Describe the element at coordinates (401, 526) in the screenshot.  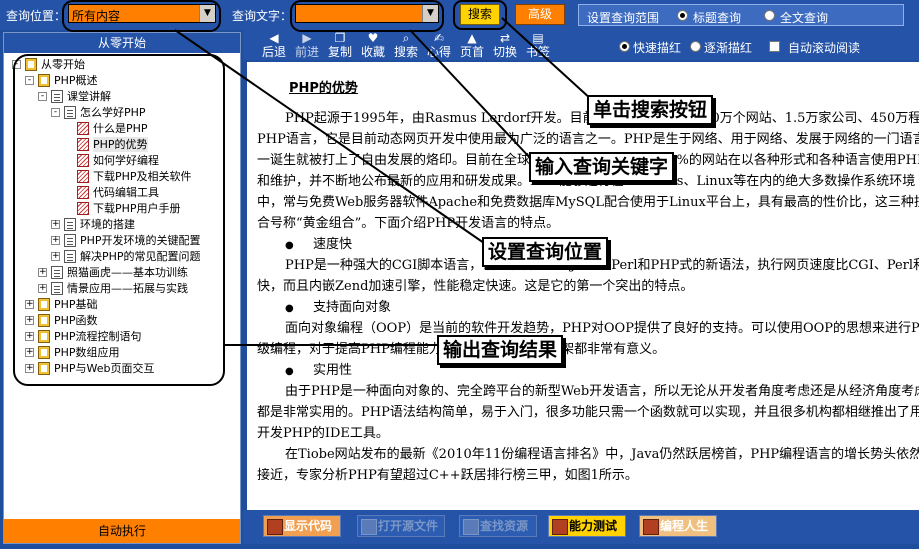
I see `open-source-file-button: 打开源文件` at that location.